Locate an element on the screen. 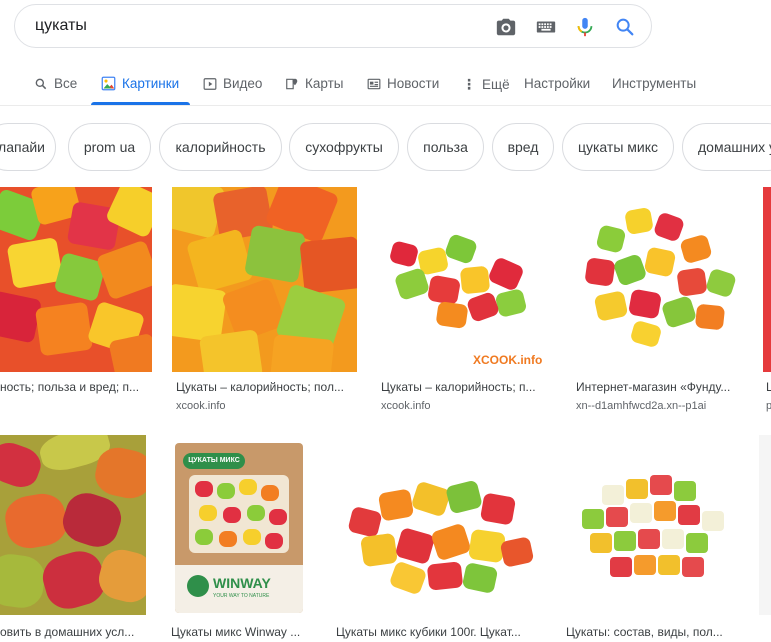  chip-label: лапайи is located at coordinates (22, 147).